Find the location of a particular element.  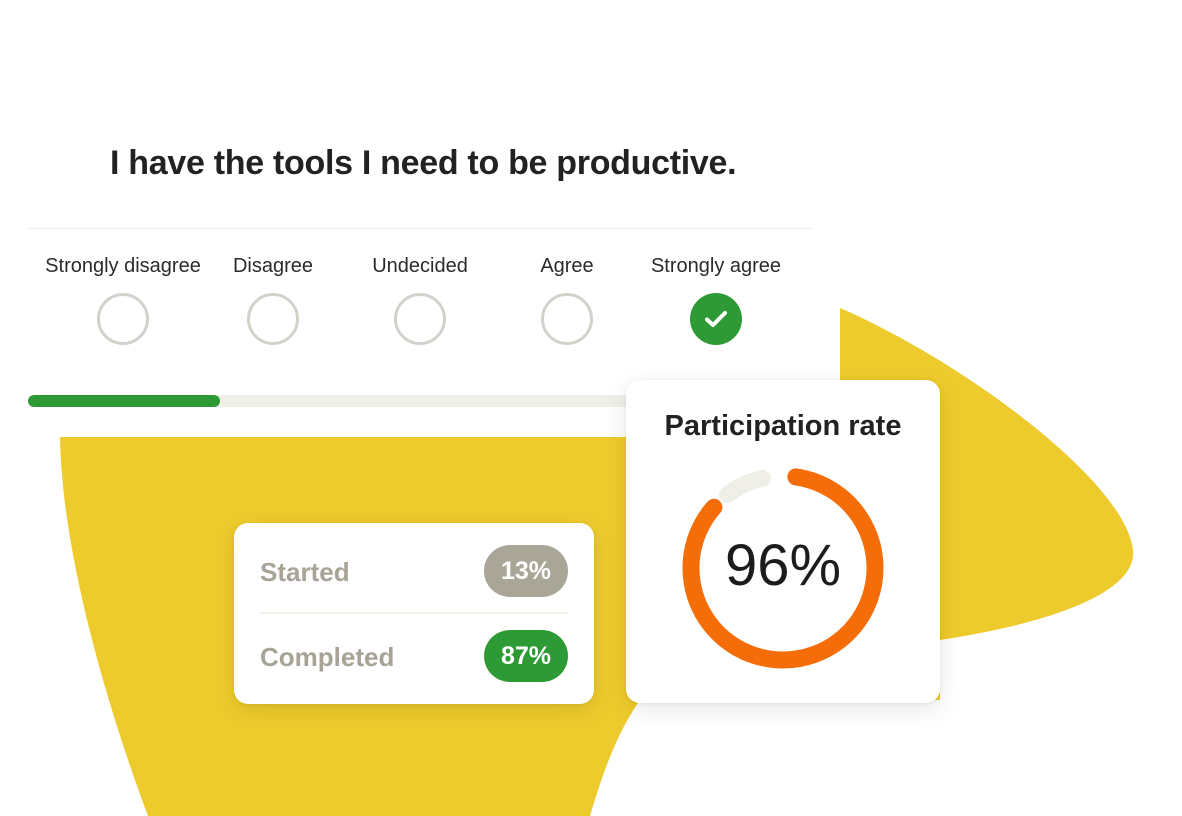

radio-agree is located at coordinates (567, 319).